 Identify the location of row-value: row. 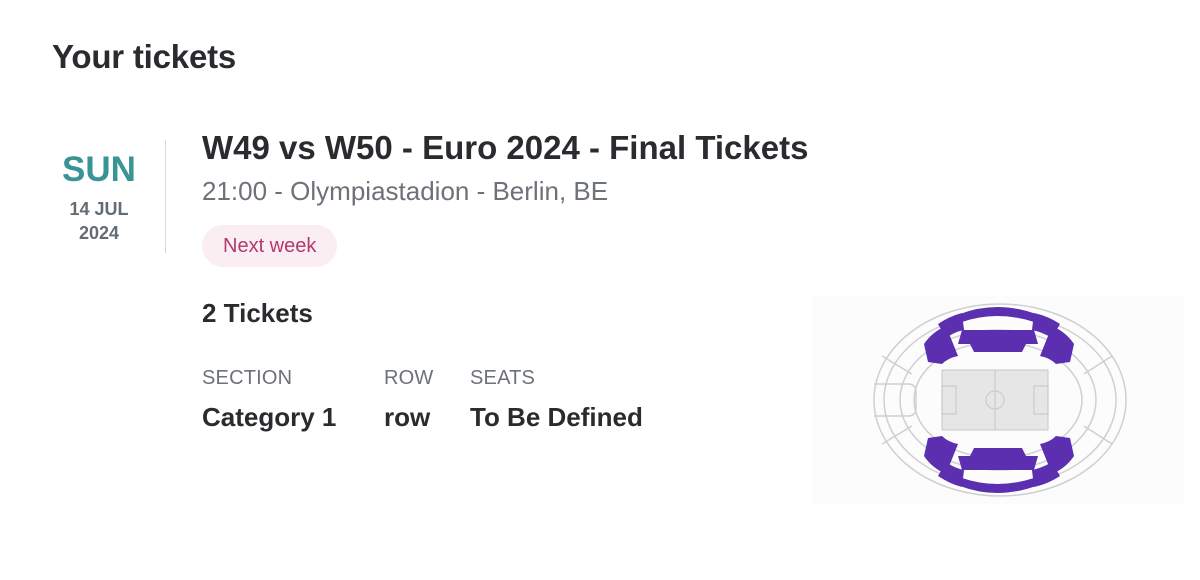
(407, 417).